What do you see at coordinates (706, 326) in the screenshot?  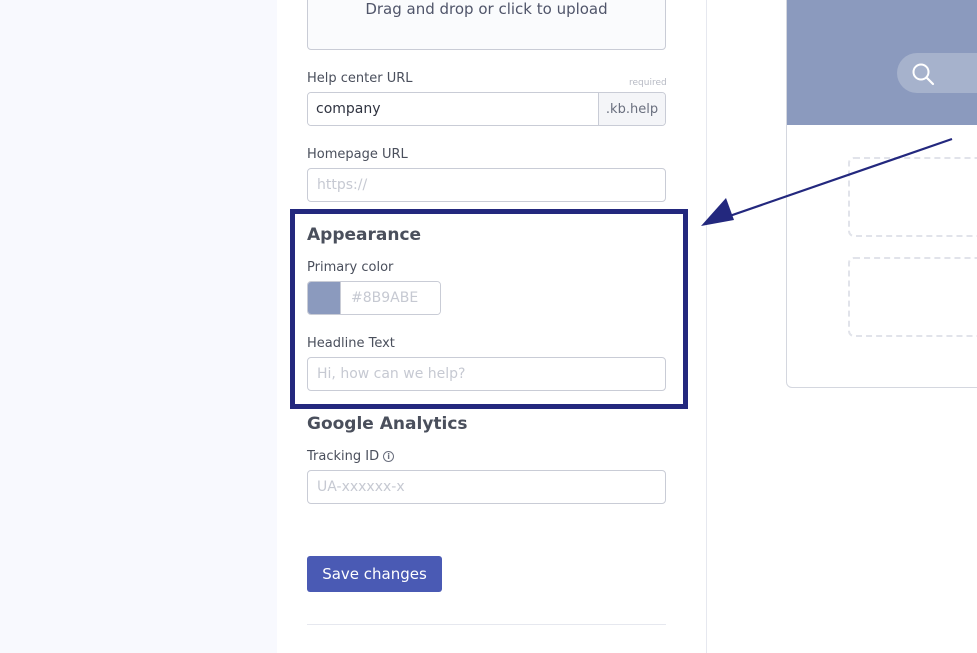 I see `panel-divider` at bounding box center [706, 326].